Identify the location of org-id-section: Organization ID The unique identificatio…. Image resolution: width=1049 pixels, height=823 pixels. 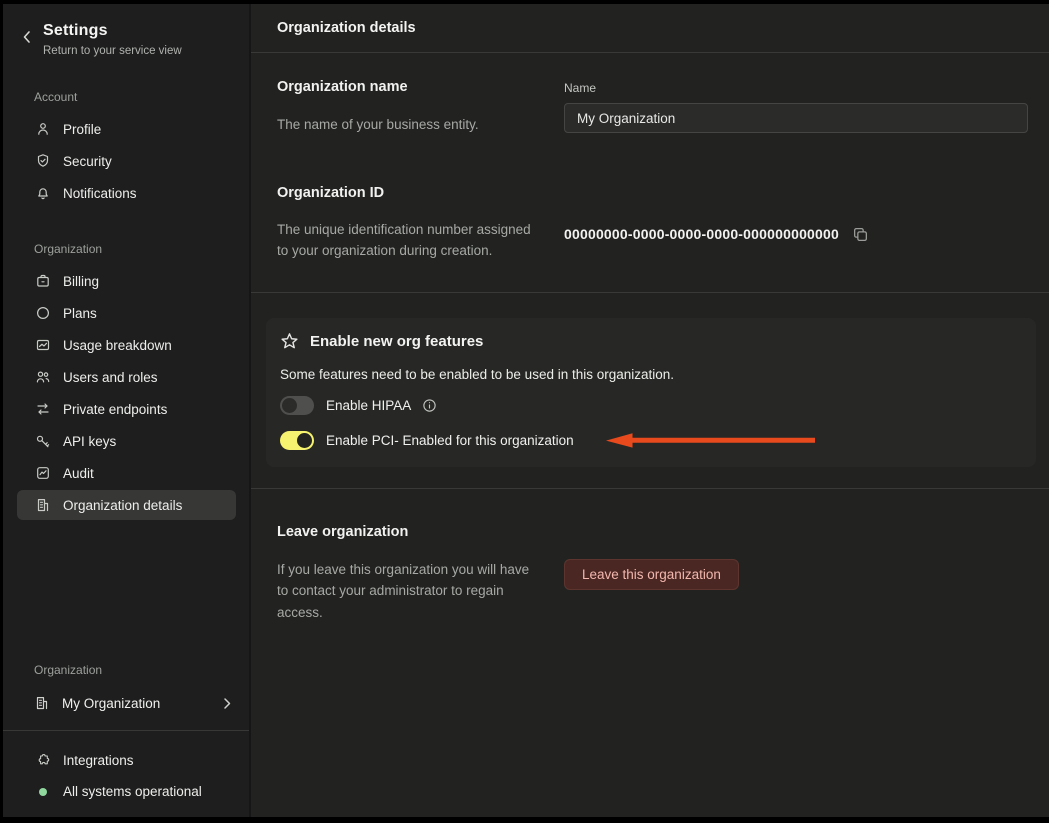
(650, 222).